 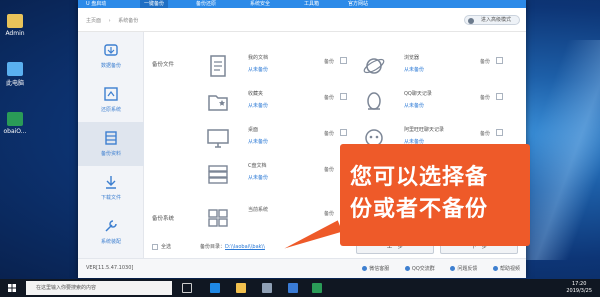 I want to click on item-name: QQ聊天记录, so click(x=418, y=94).